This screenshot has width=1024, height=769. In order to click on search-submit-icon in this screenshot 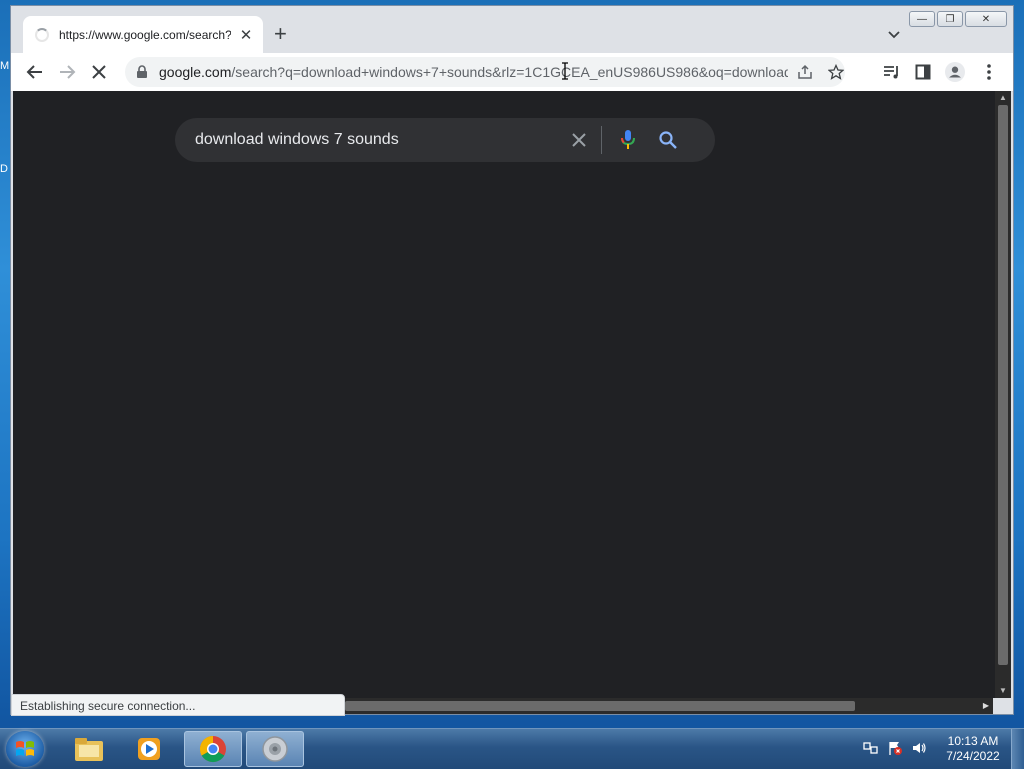, I will do `click(668, 140)`.